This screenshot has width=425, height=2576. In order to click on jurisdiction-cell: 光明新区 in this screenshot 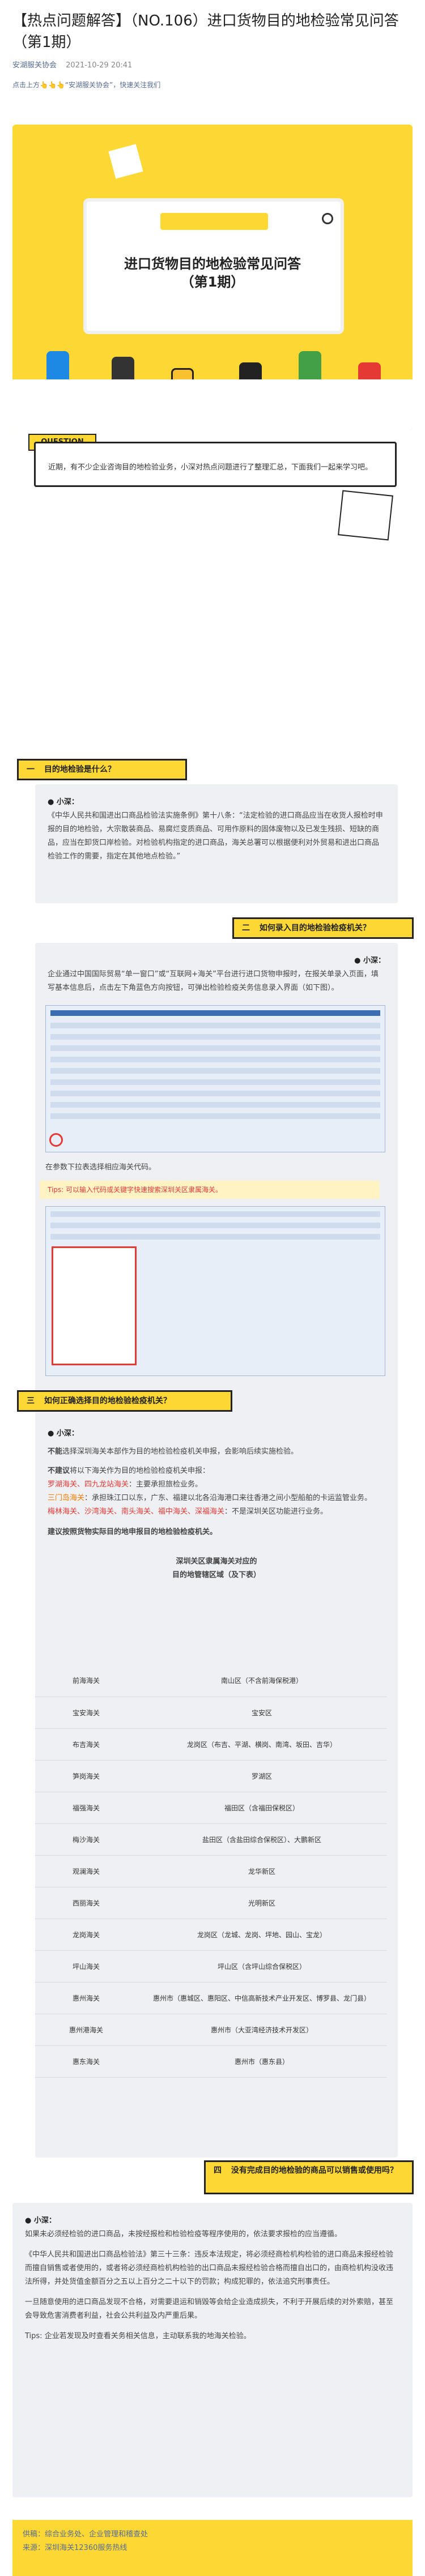, I will do `click(261, 1903)`.